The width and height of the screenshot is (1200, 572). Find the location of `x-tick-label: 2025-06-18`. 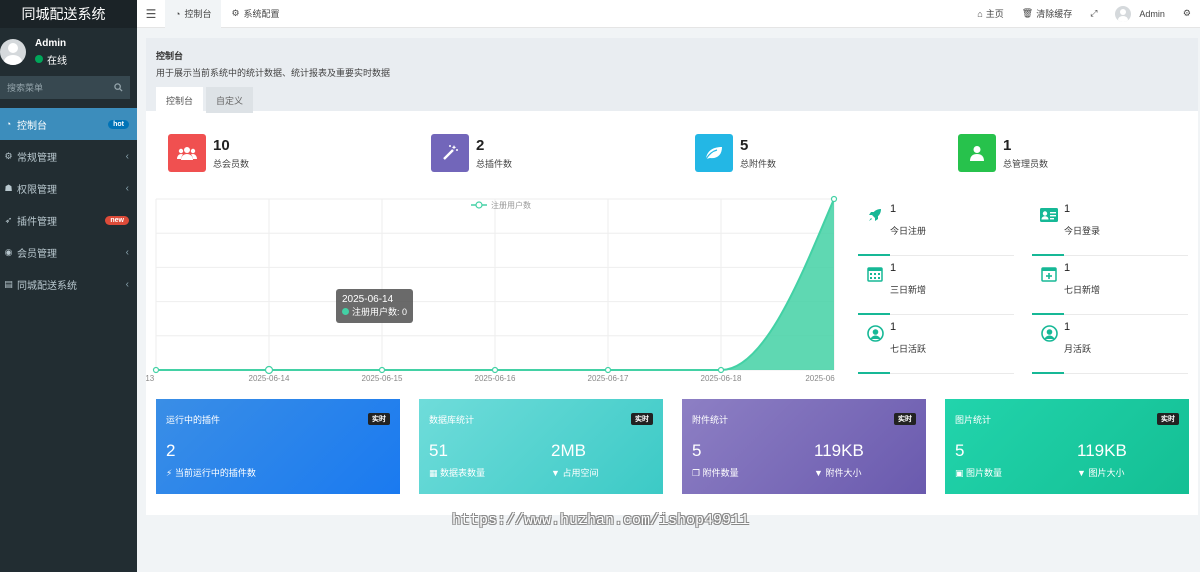

x-tick-label: 2025-06-18 is located at coordinates (721, 378).